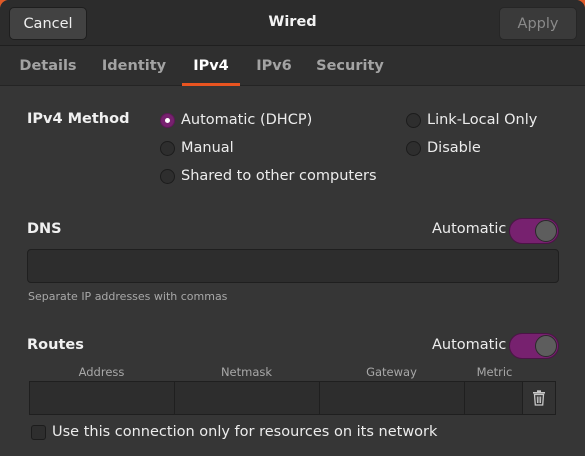  I want to click on column-header-address: Address, so click(101, 372).